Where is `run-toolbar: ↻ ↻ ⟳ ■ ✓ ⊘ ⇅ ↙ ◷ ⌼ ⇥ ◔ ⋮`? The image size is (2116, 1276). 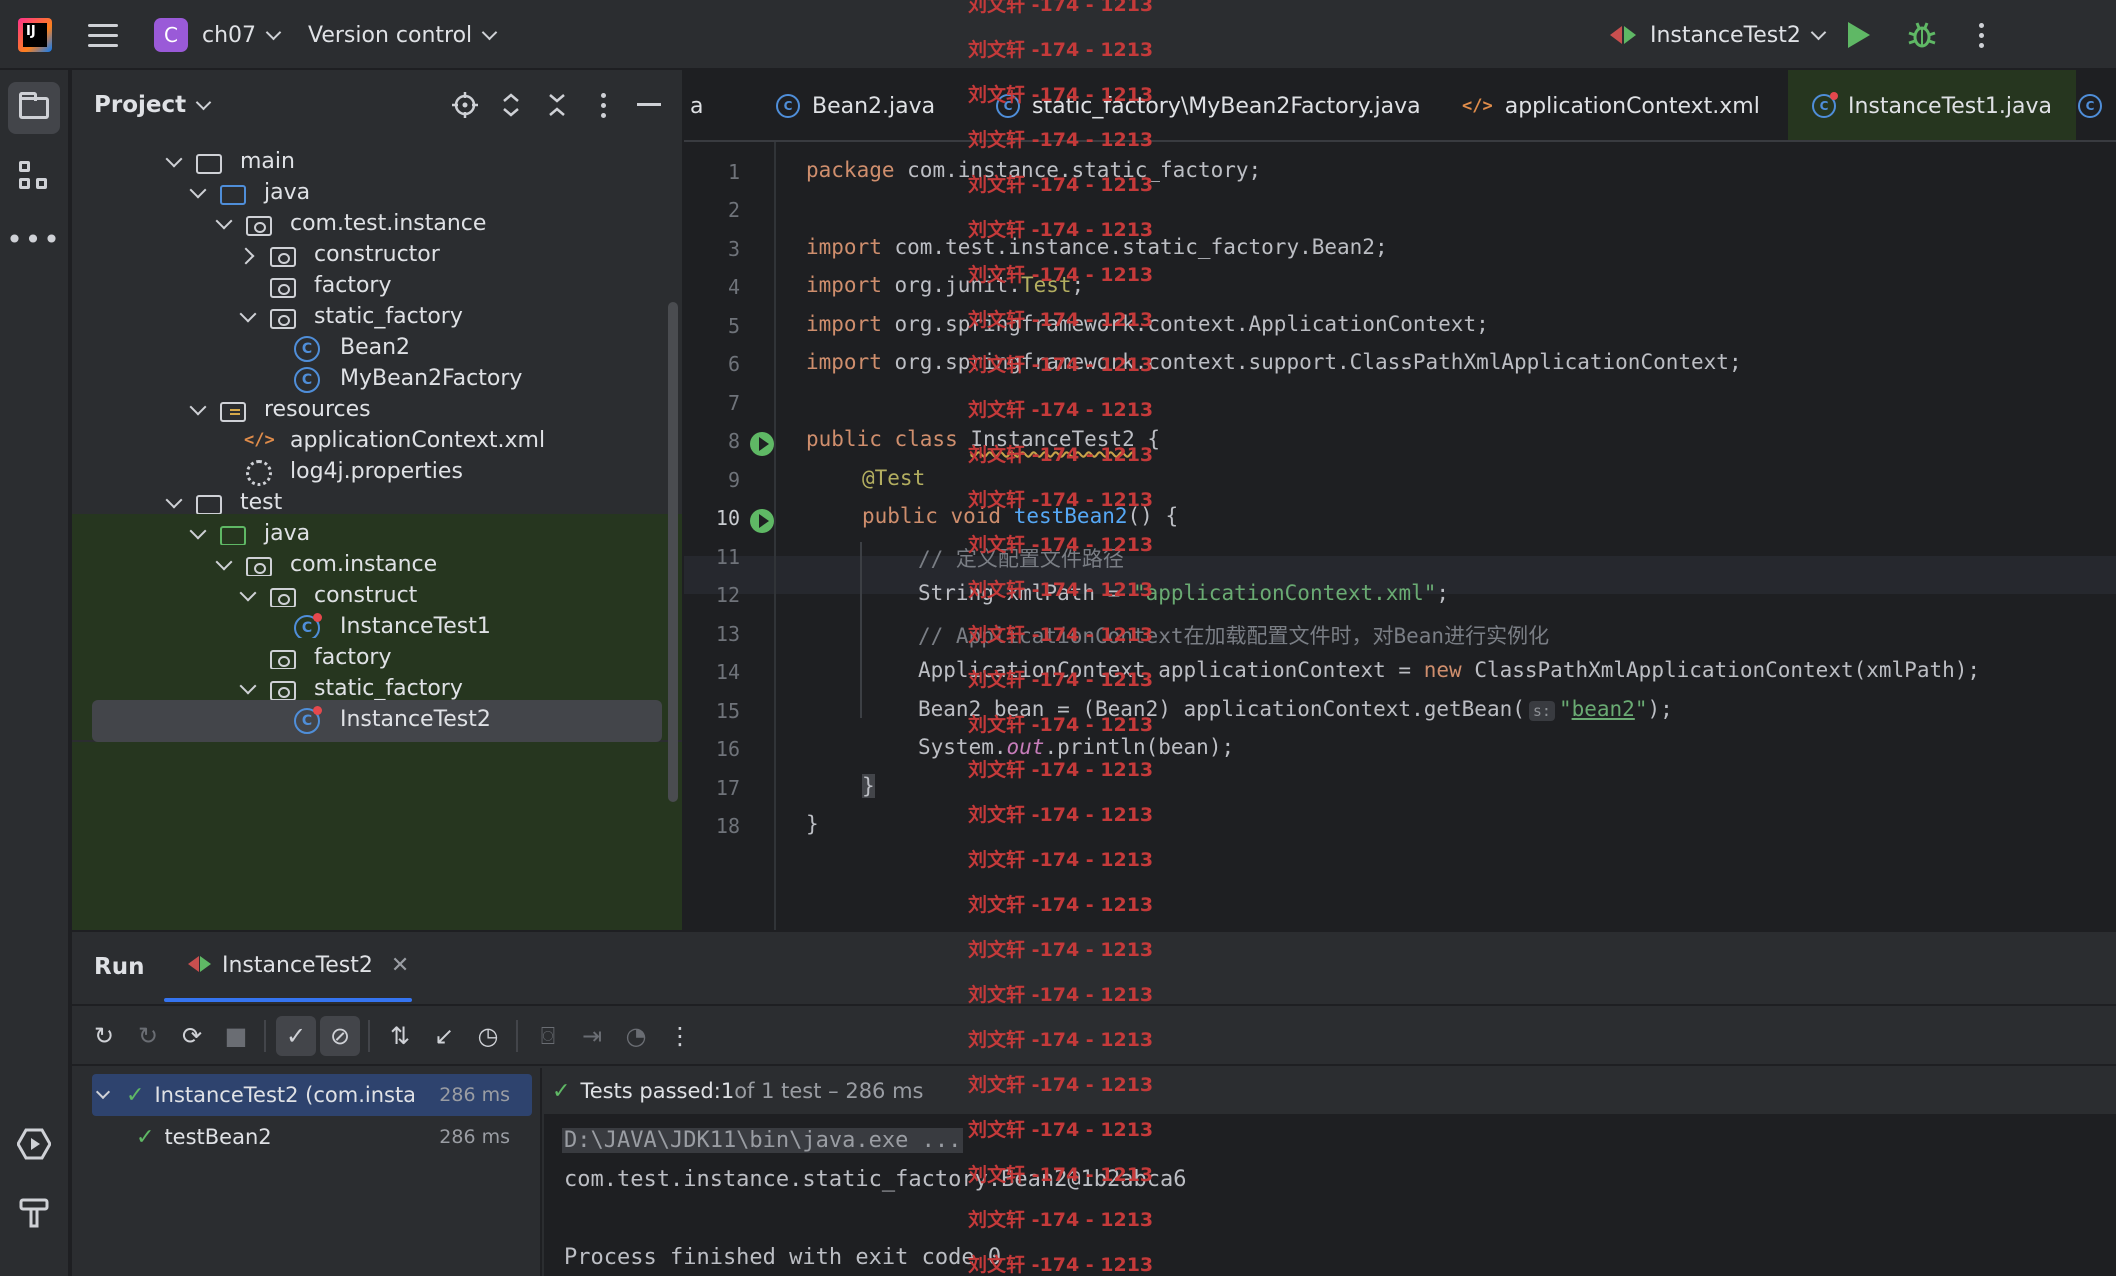 run-toolbar: ↻ ↻ ⟳ ■ ✓ ⊘ ⇅ ↙ ◷ ⌼ ⇥ ◔ ⋮ is located at coordinates (1094, 1035).